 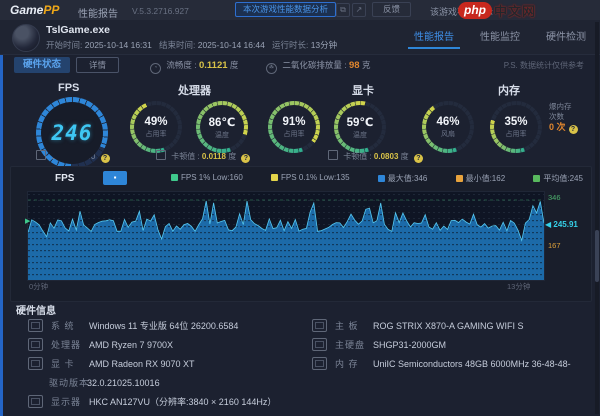 I want to click on gpu-stutter-label: 卡顿值 :, so click(x=357, y=156).